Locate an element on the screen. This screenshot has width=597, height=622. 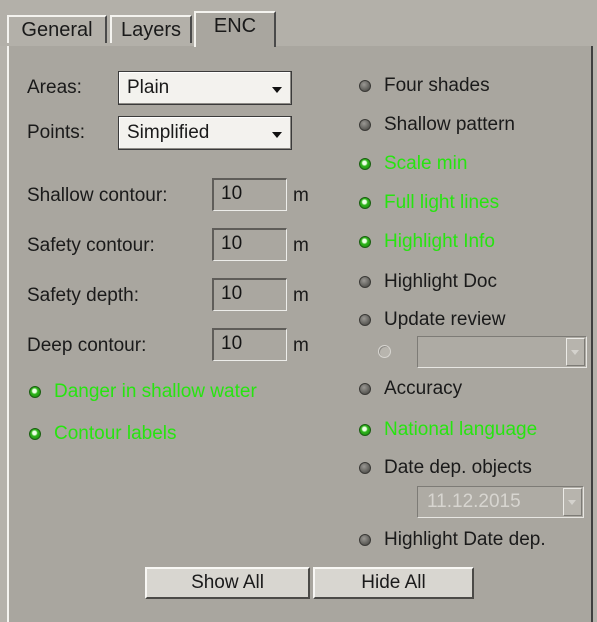
danger-shallow-water-option: Danger in shallow water is located at coordinates (143, 392).